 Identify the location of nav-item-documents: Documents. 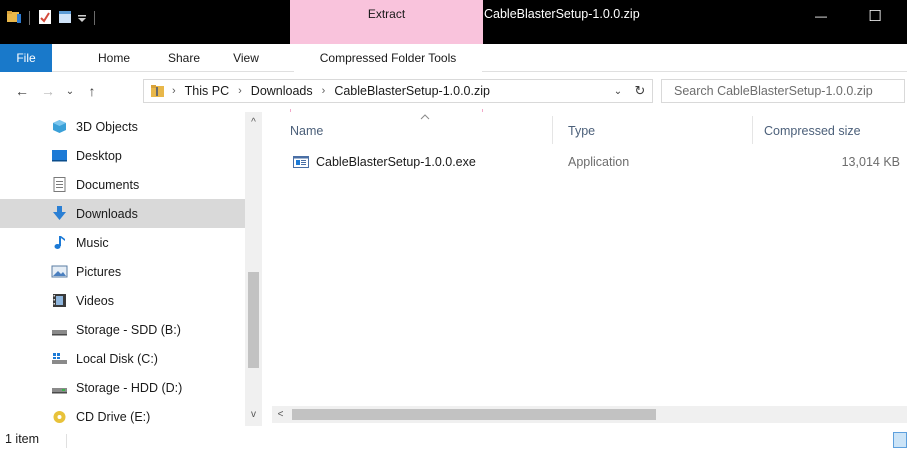
(122, 184).